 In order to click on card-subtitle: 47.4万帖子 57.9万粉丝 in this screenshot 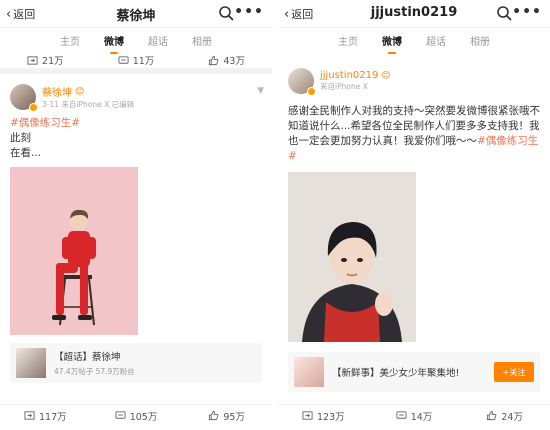, I will do `click(94, 371)`.